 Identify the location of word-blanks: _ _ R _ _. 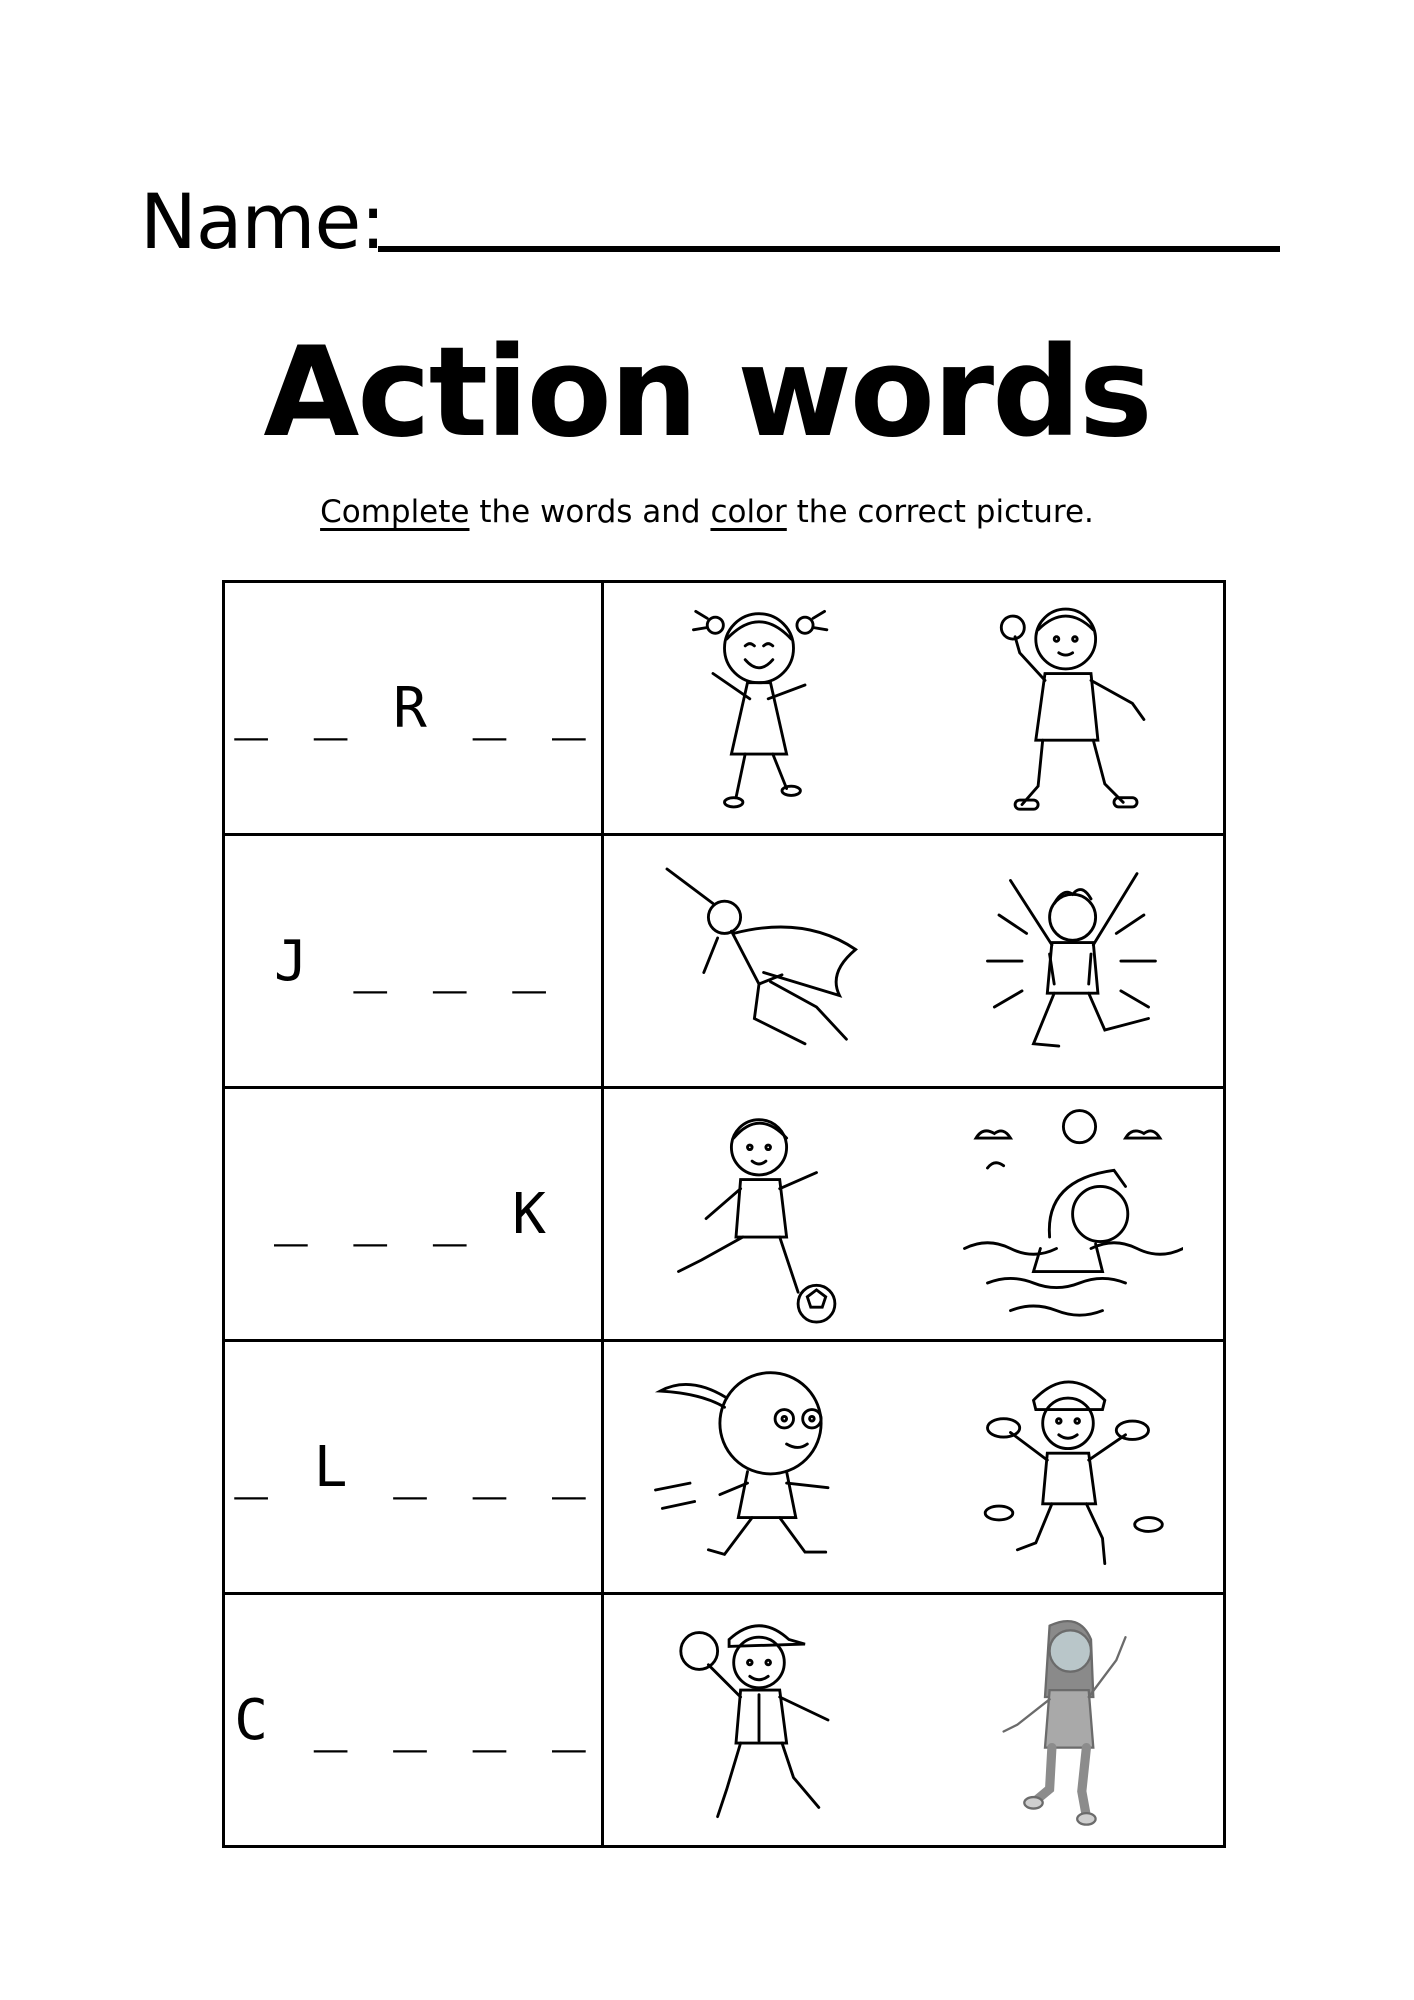
(413, 708).